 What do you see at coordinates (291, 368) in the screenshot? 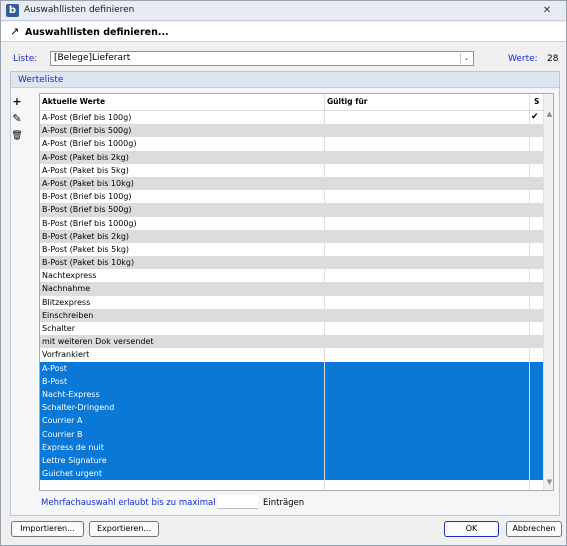
I see `table-row: A-Post` at bounding box center [291, 368].